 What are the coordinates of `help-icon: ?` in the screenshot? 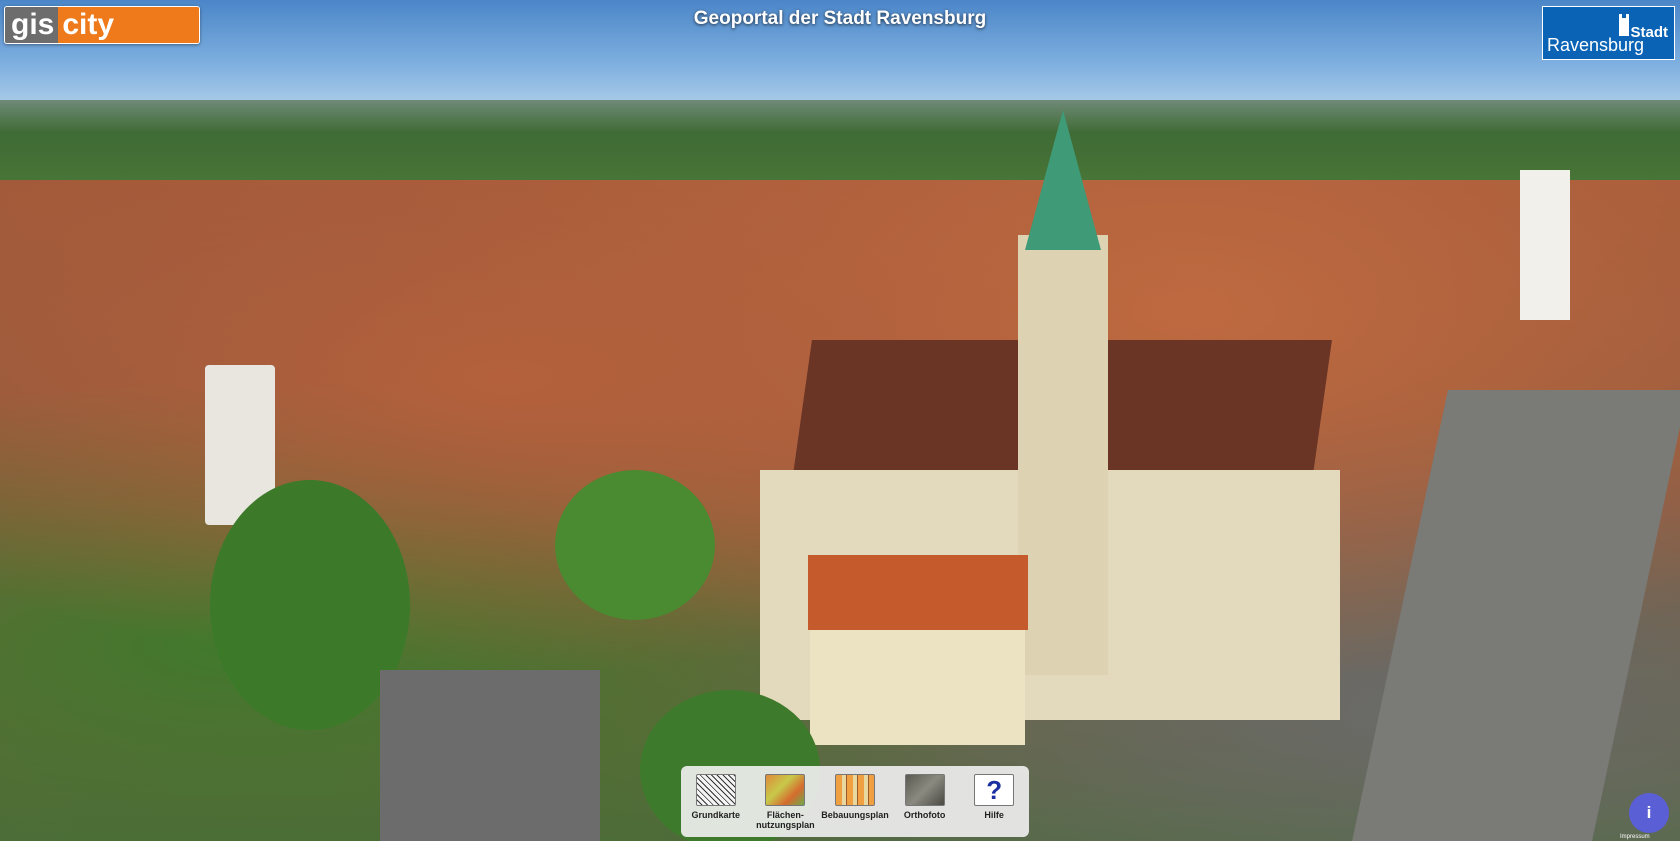 It's located at (994, 790).